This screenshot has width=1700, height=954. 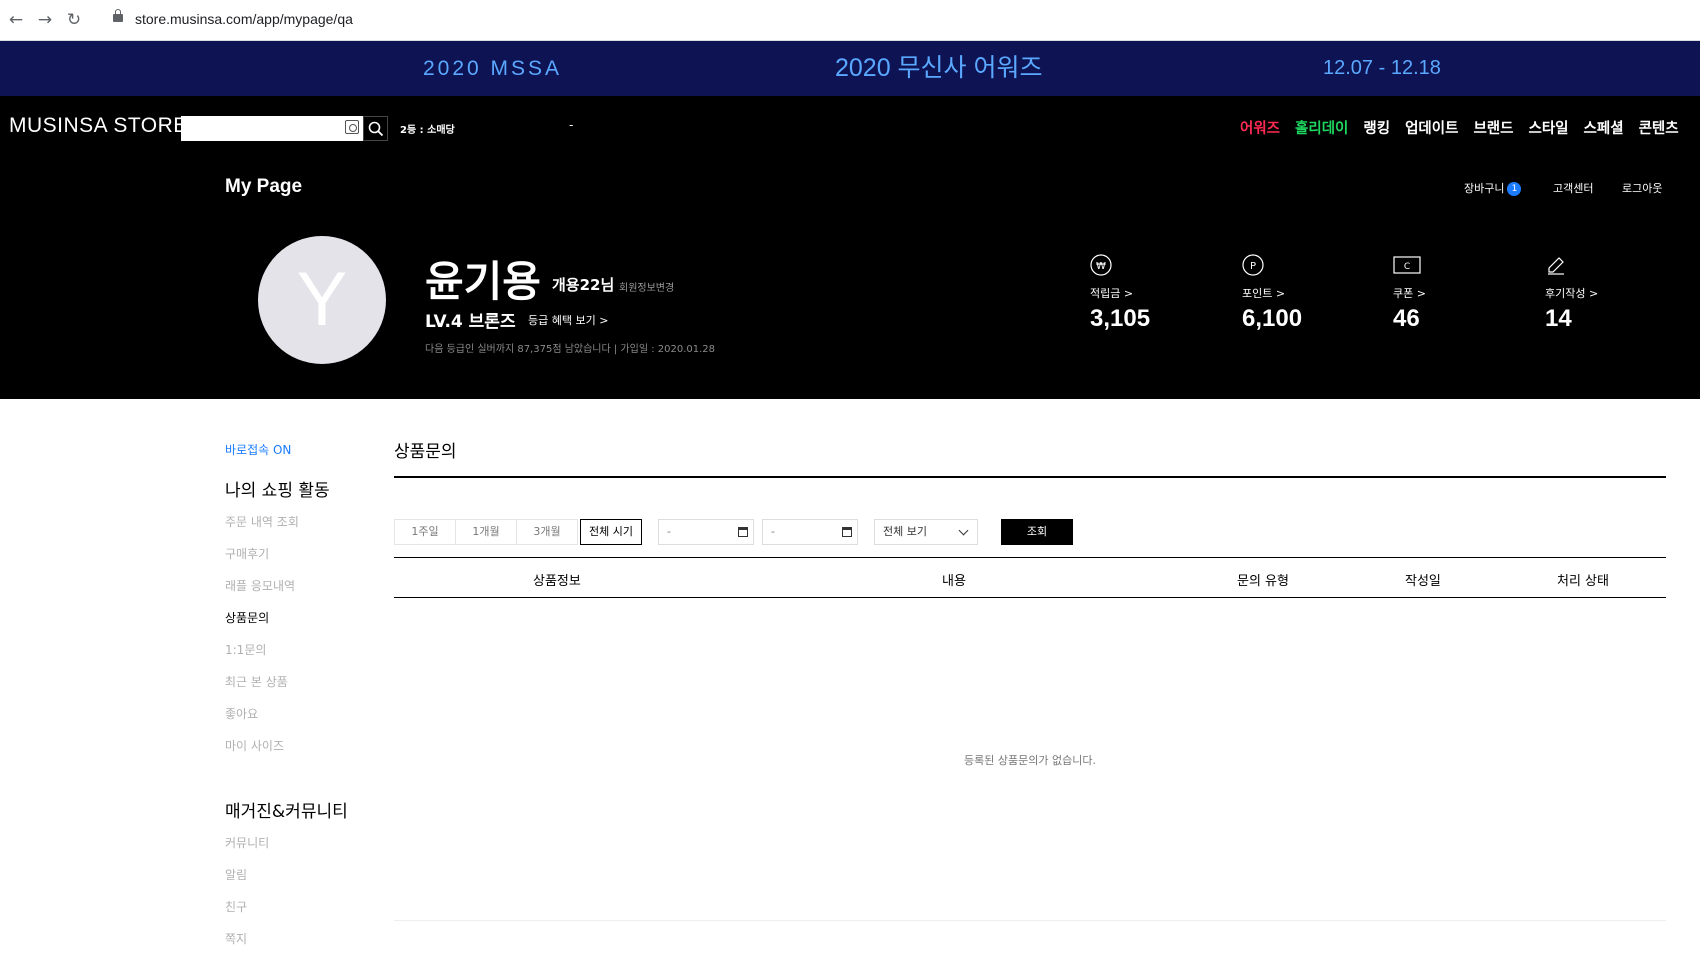 I want to click on menu-holiday: 홀리데이, so click(x=1321, y=127).